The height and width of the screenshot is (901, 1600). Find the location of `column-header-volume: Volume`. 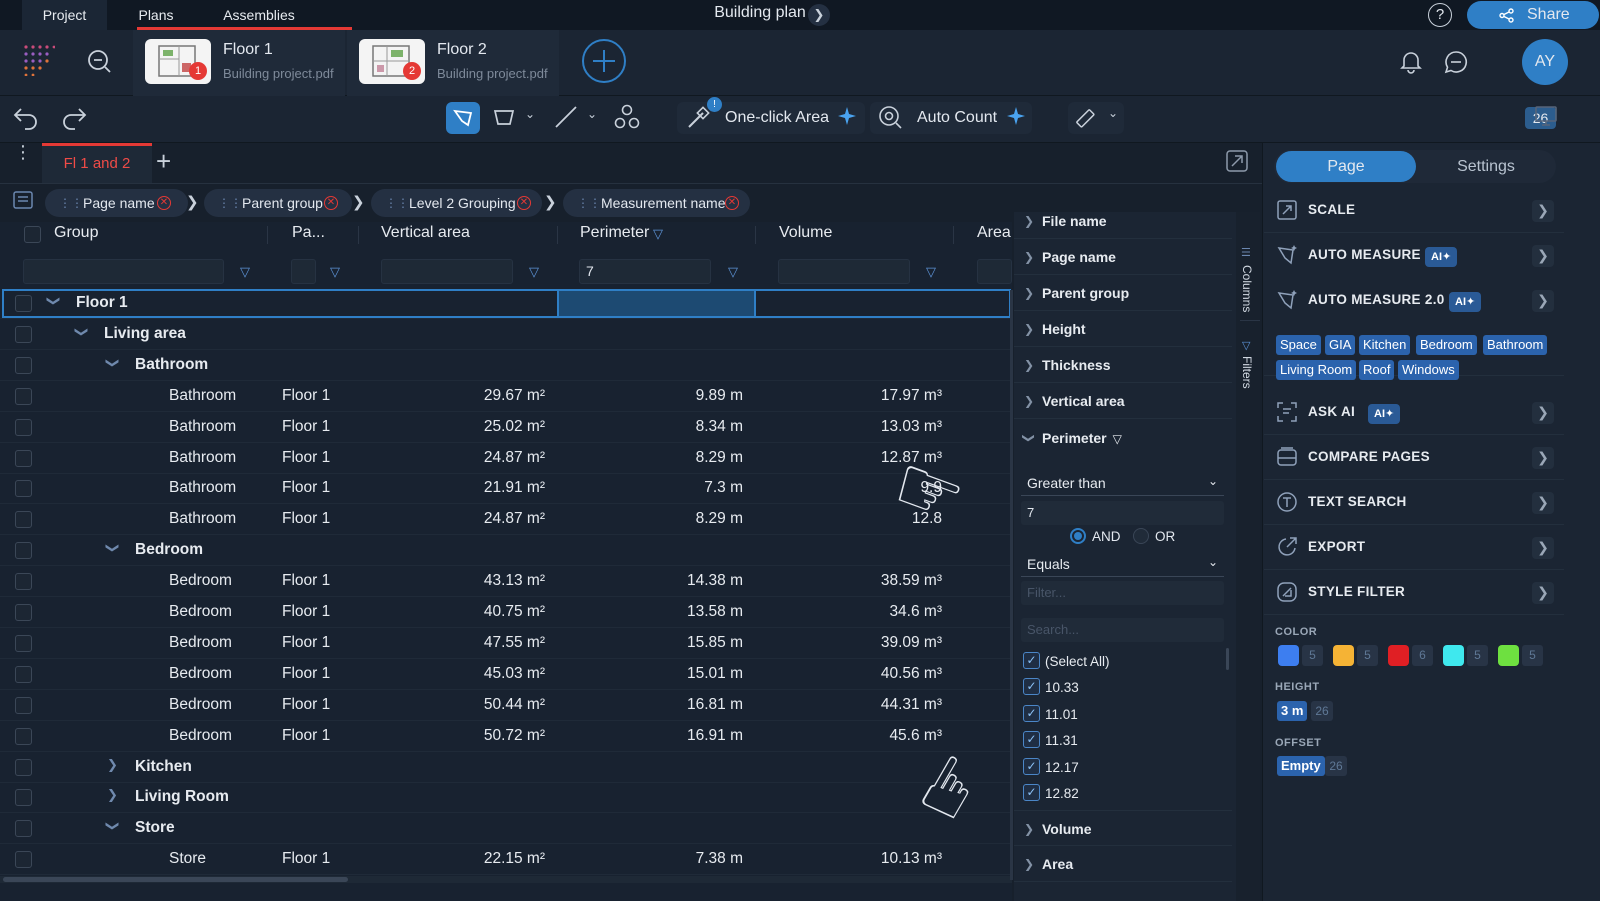

column-header-volume: Volume is located at coordinates (805, 233).